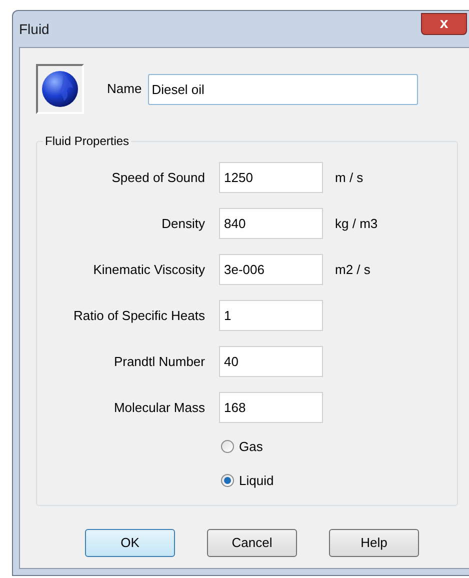 This screenshot has height=578, width=469. I want to click on field-label: Density, so click(182, 223).